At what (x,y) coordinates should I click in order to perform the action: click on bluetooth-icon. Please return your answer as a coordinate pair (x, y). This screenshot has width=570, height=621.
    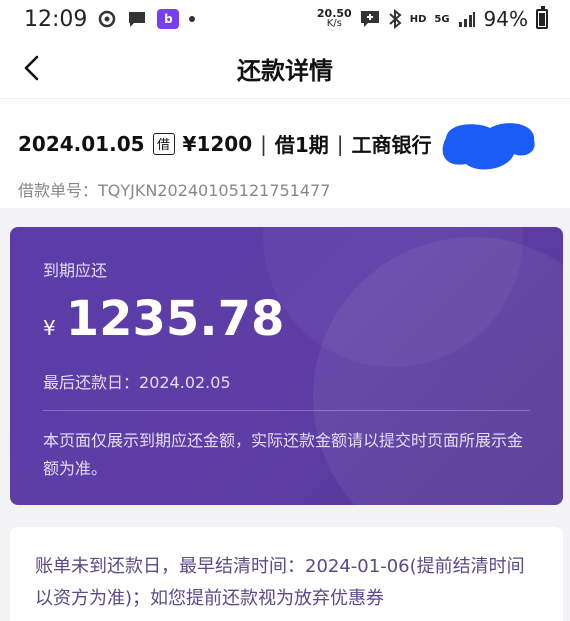
    Looking at the image, I should click on (395, 19).